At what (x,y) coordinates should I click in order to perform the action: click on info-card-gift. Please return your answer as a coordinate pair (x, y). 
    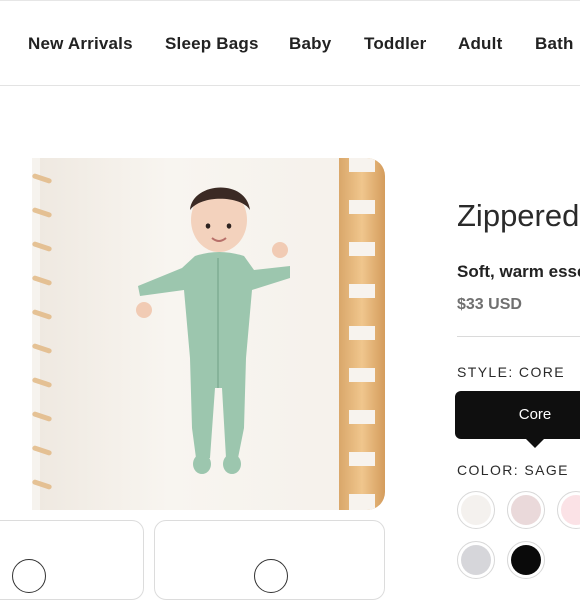
    Looking at the image, I should click on (269, 560).